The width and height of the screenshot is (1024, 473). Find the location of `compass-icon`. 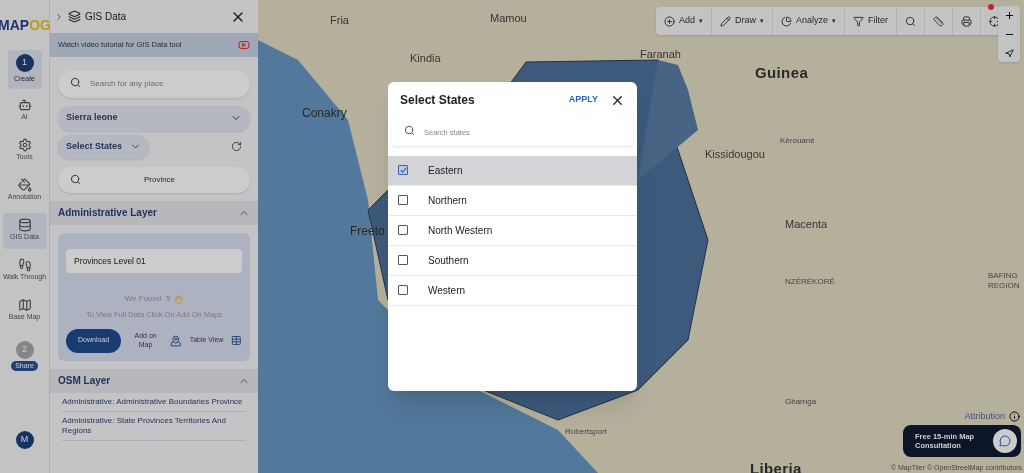

compass-icon is located at coordinates (1009, 53).